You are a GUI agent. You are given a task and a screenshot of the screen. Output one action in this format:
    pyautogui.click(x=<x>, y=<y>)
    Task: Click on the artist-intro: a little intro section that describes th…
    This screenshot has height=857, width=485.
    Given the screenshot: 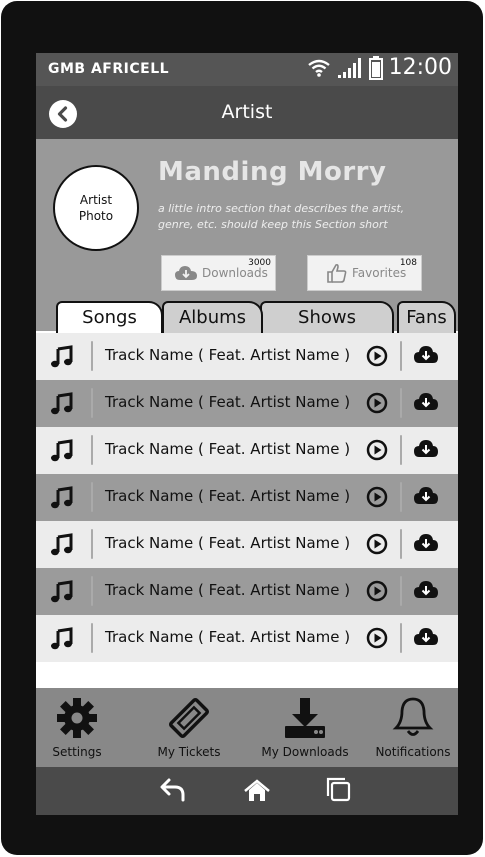 What is the action you would take?
    pyautogui.click(x=281, y=216)
    